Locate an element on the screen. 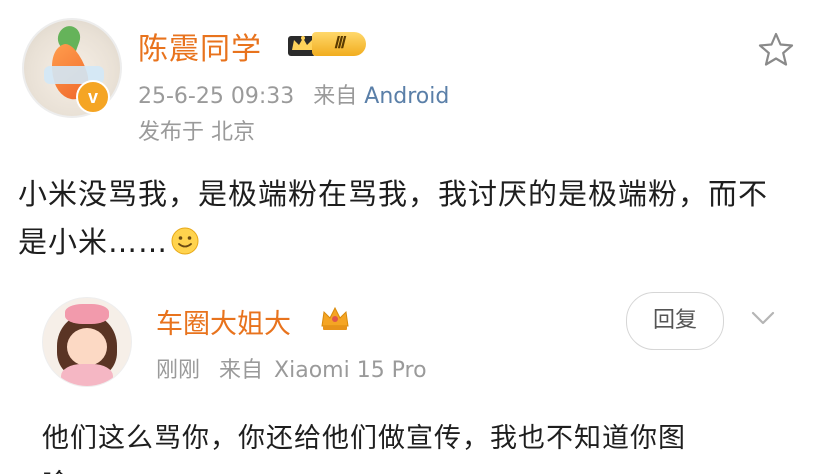 The width and height of the screenshot is (813, 474). comment-text-continuation: 啥 is located at coordinates (62, 468).